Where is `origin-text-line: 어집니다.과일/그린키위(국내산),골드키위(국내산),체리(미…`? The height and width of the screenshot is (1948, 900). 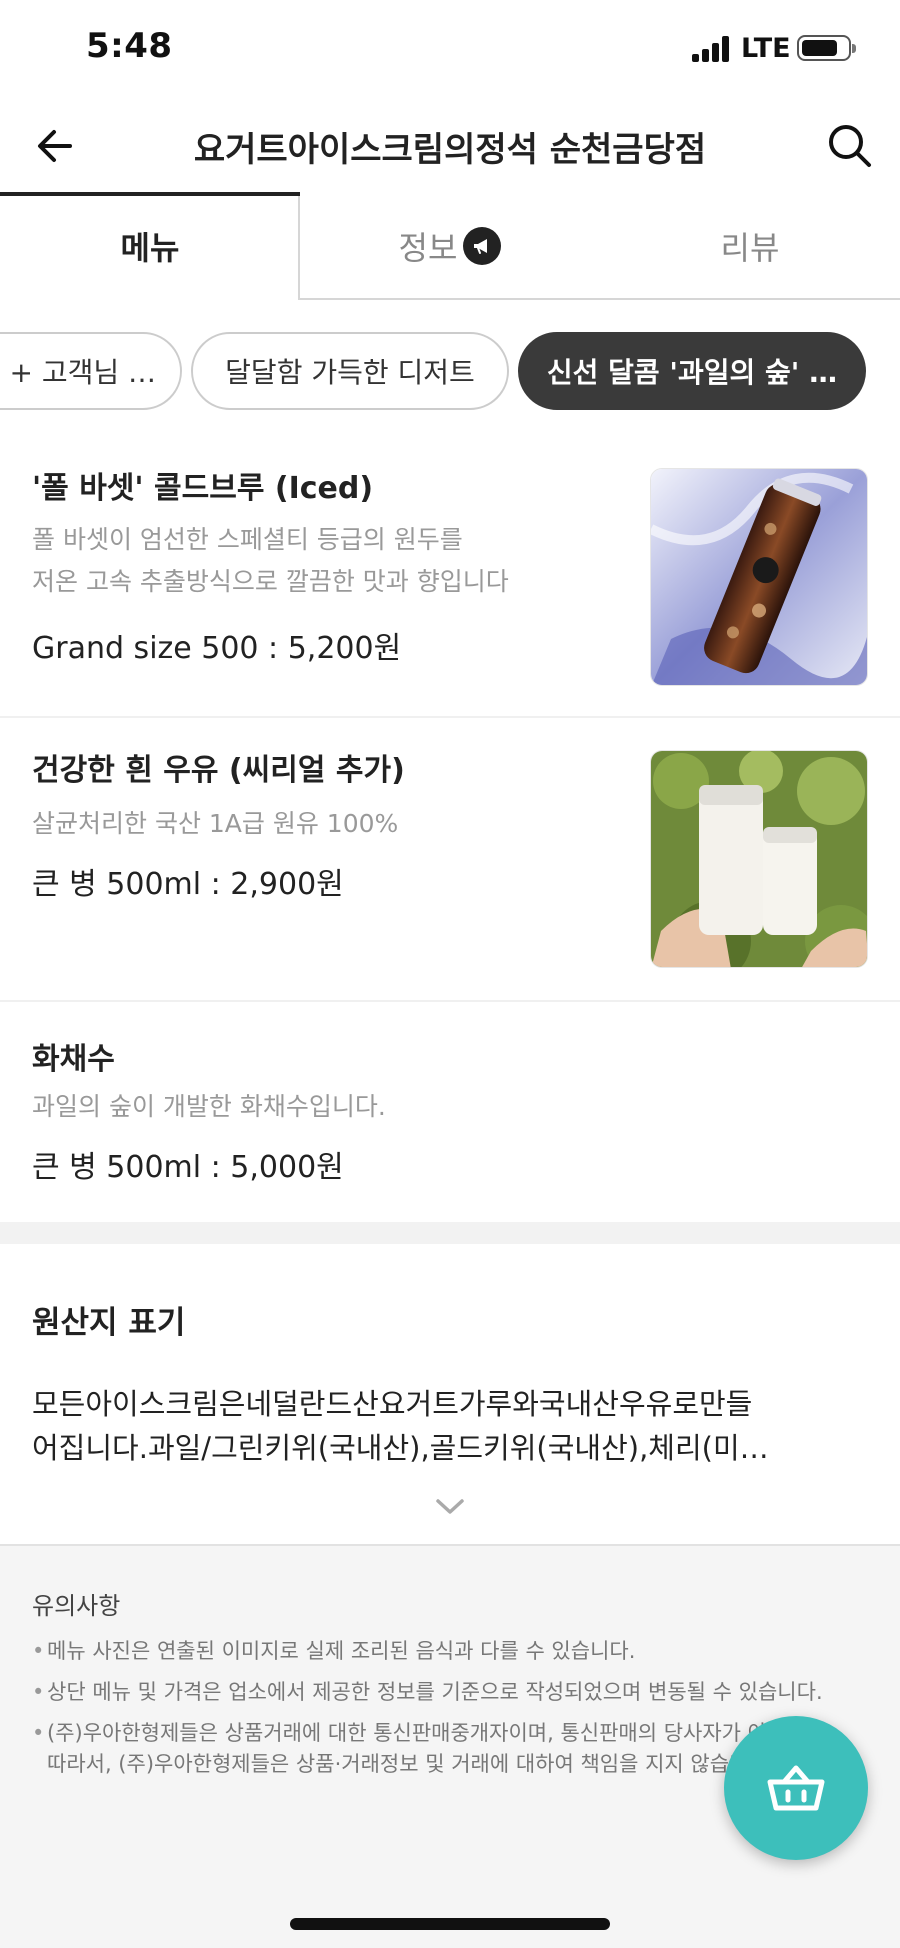
origin-text-line: 어집니다.과일/그린키위(국내산),골드키위(국내산),체리(미… is located at coordinates (400, 1448).